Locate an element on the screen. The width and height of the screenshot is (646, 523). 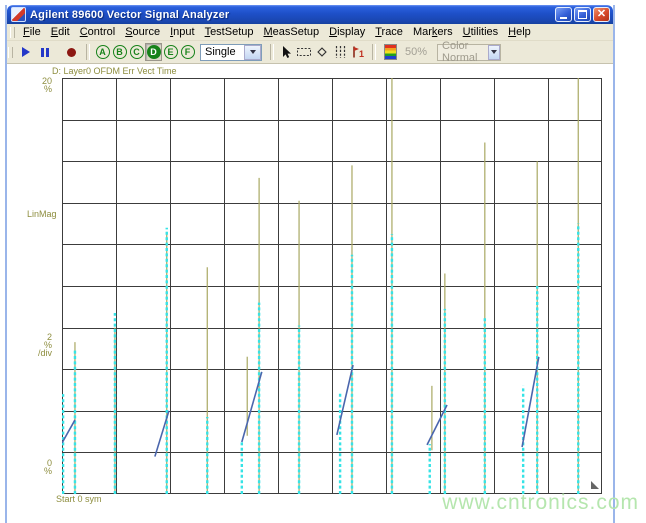
menu-grip is located at coordinates (12, 32).